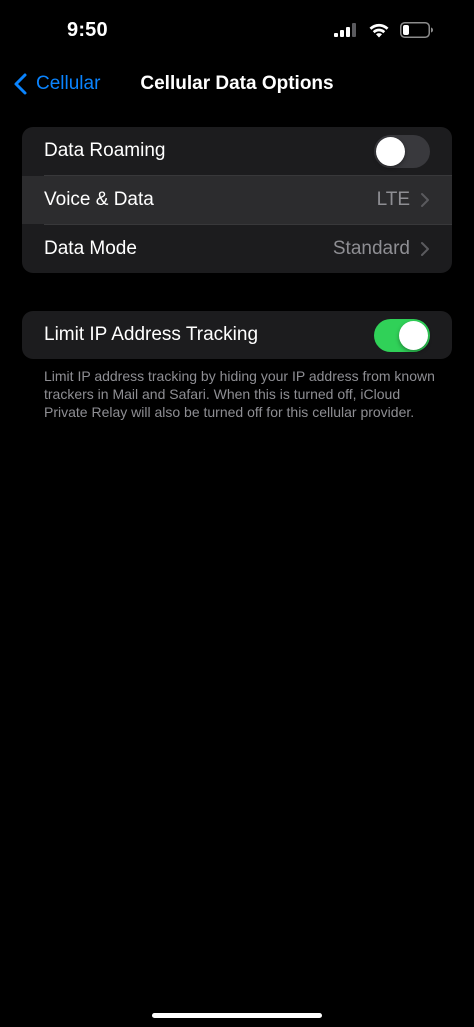 This screenshot has height=1027, width=474. I want to click on cellular-signal-icon, so click(346, 32).